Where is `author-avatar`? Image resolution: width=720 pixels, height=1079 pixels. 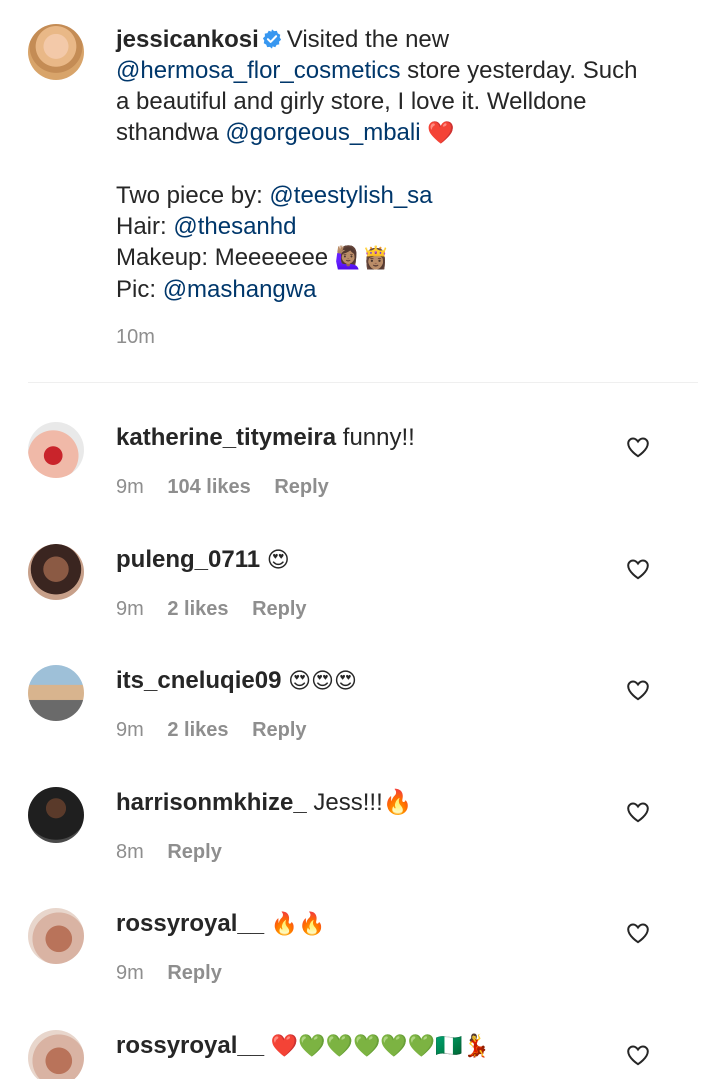
author-avatar is located at coordinates (56, 52).